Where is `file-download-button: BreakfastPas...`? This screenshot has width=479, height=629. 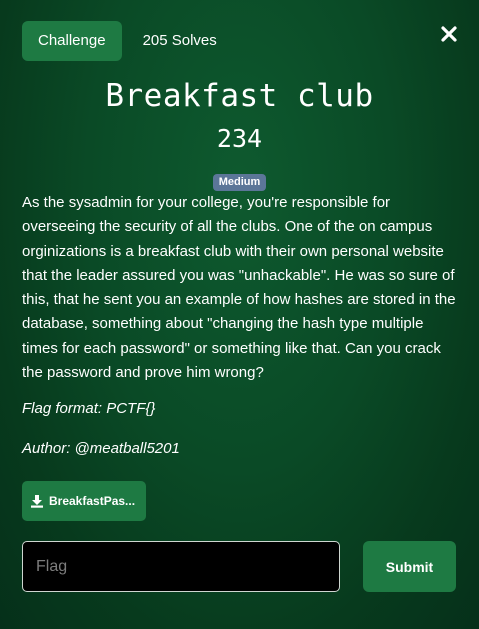
file-download-button: BreakfastPas... is located at coordinates (84, 501).